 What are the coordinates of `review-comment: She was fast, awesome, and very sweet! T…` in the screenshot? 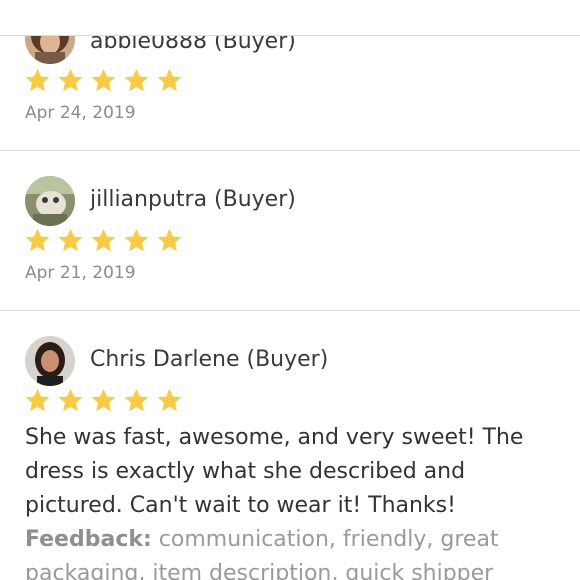 It's located at (274, 471).